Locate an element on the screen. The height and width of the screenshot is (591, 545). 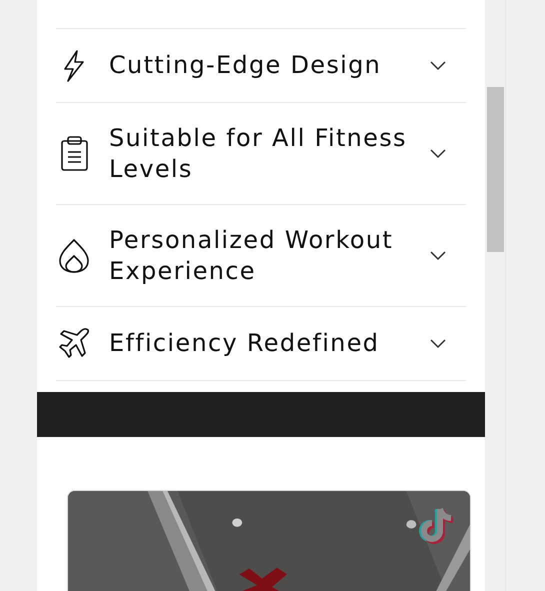
accordion-title: Cutting-Edge Design is located at coordinates (245, 65).